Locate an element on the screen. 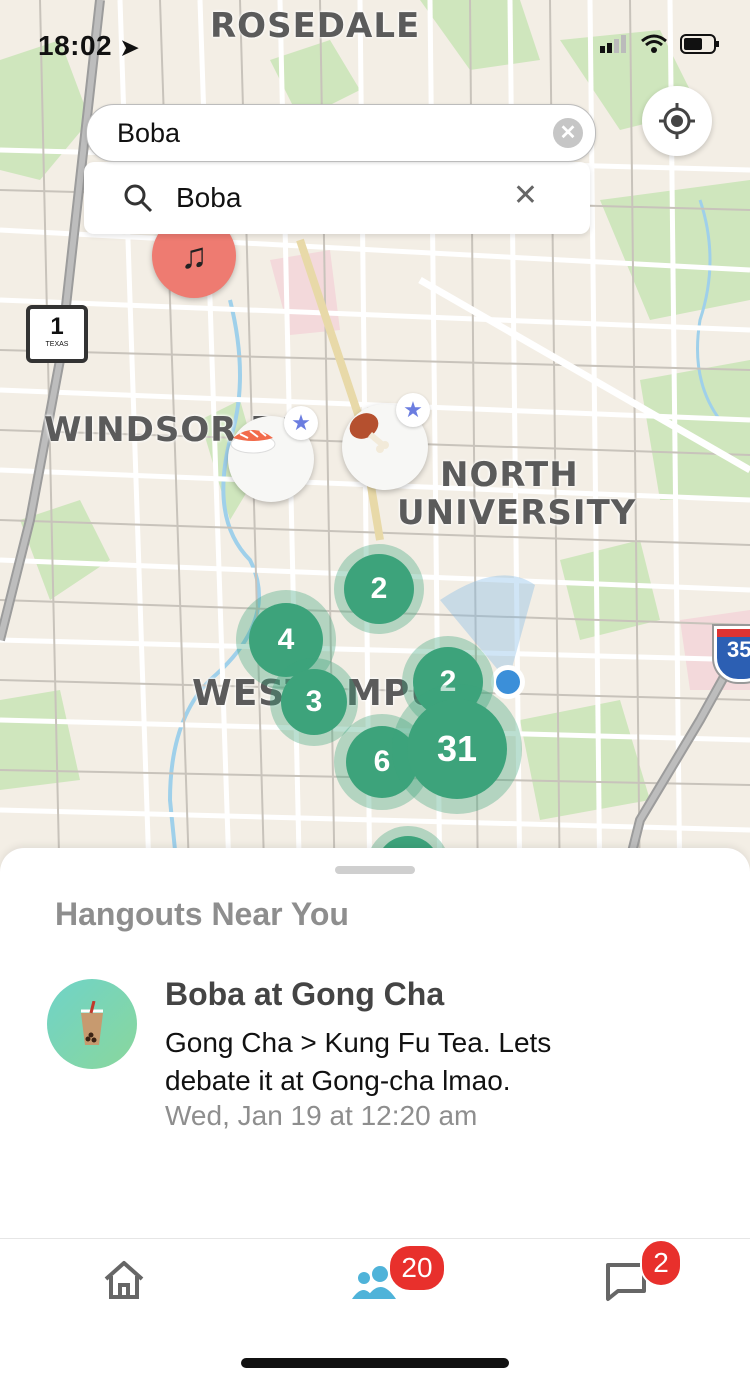 This screenshot has width=750, height=1381. crosshair-icon is located at coordinates (677, 121).